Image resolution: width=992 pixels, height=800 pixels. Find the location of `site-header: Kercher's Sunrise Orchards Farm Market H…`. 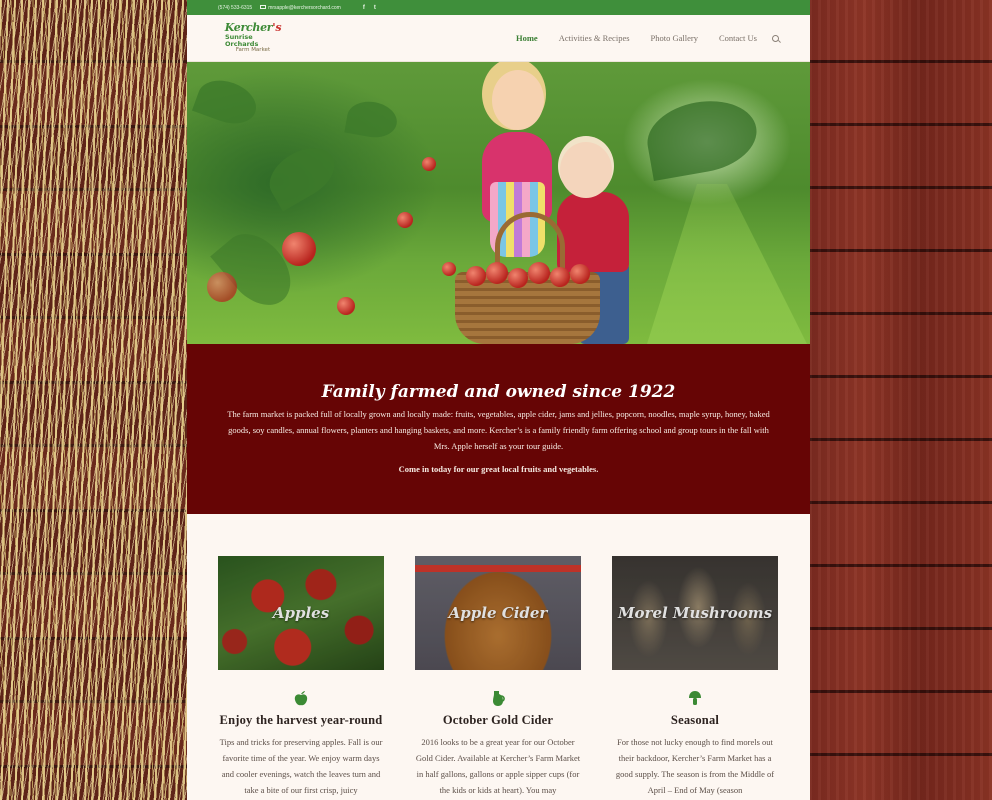

site-header: Kercher's Sunrise Orchards Farm Market H… is located at coordinates (498, 38).